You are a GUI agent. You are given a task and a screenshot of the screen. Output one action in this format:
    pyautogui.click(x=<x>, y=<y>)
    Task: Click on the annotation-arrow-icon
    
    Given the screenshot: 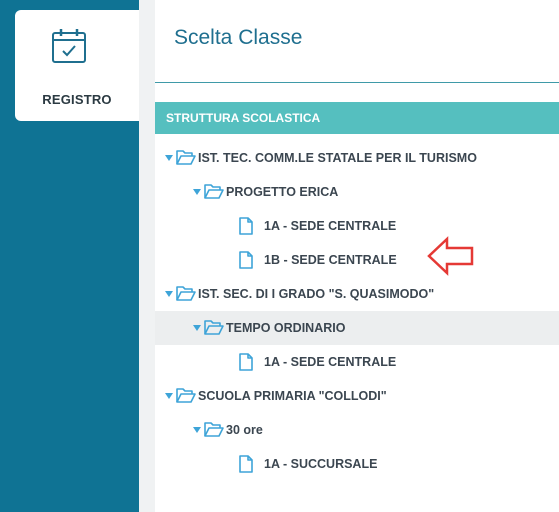 What is the action you would take?
    pyautogui.click(x=450, y=256)
    